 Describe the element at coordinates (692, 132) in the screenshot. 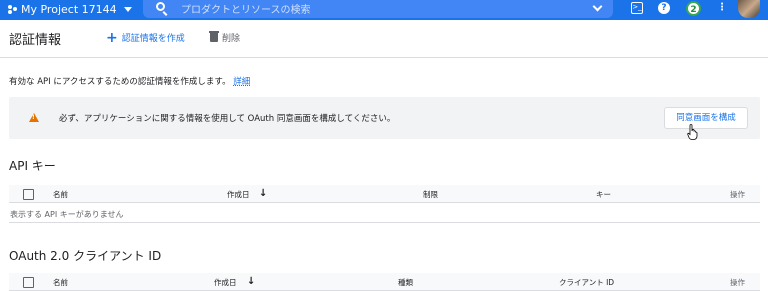

I see `hand-cursor-icon` at that location.